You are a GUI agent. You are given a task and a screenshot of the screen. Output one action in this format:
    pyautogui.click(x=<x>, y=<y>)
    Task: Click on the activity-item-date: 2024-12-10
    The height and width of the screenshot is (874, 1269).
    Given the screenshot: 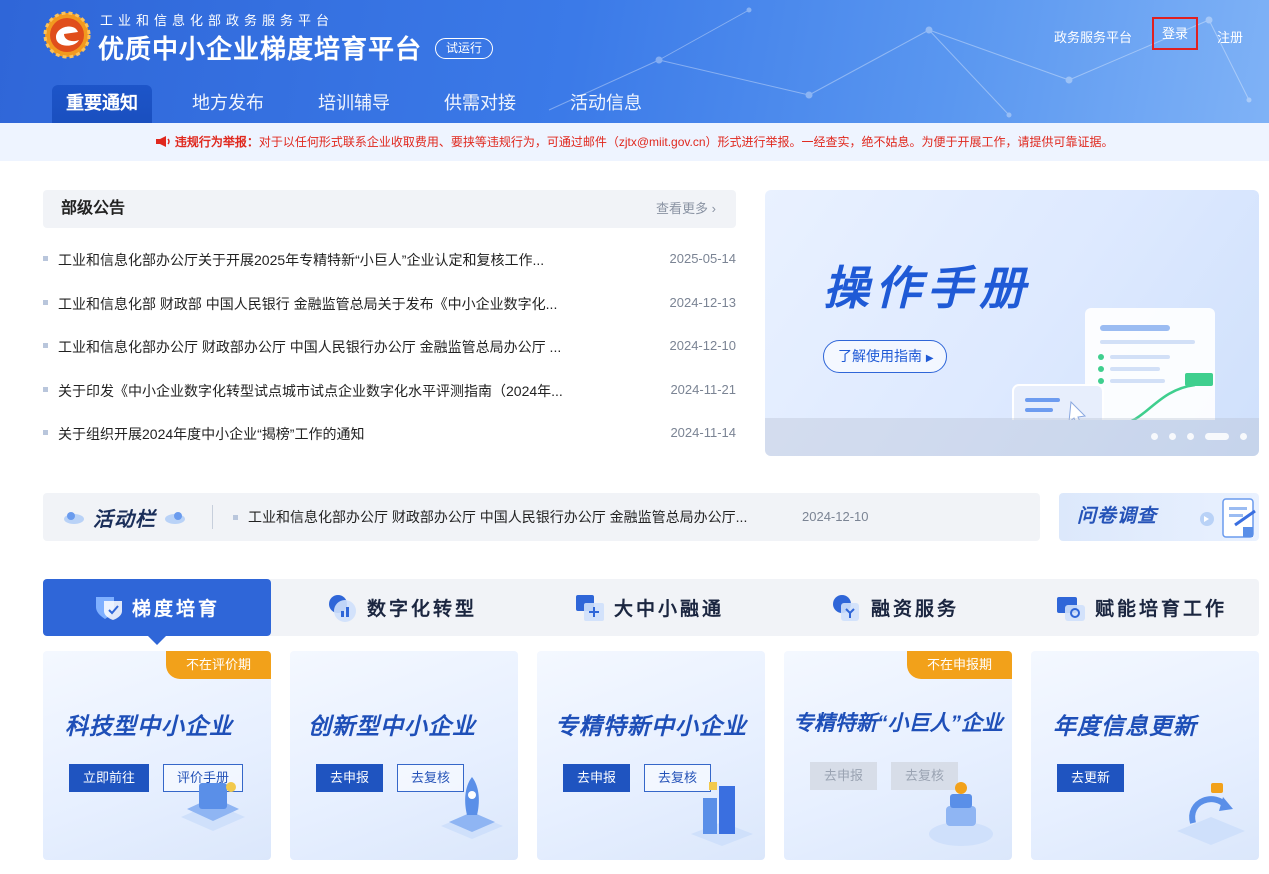 What is the action you would take?
    pyautogui.click(x=835, y=516)
    